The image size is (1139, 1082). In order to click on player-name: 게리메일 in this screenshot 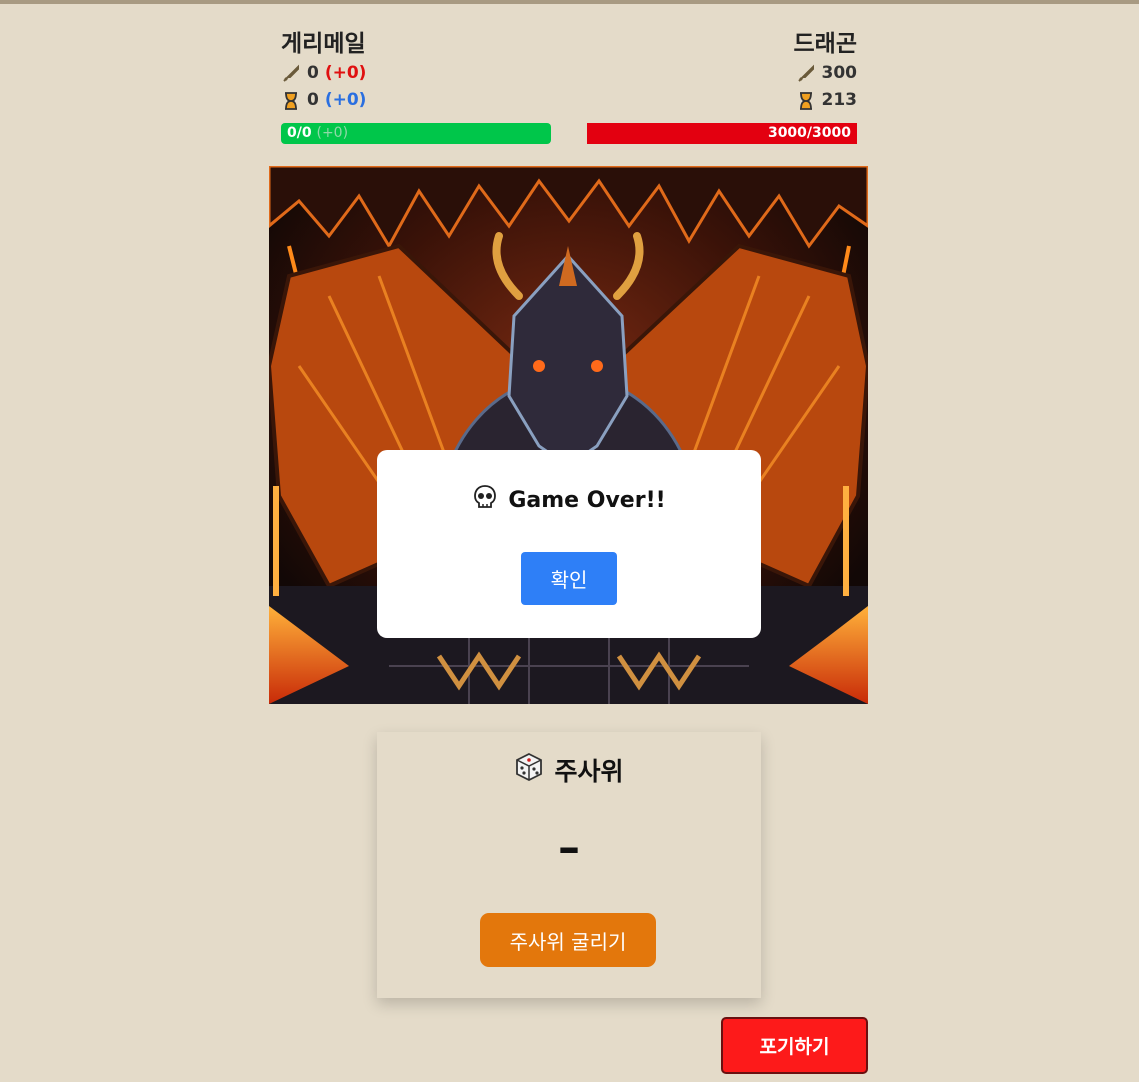, I will do `click(323, 44)`.